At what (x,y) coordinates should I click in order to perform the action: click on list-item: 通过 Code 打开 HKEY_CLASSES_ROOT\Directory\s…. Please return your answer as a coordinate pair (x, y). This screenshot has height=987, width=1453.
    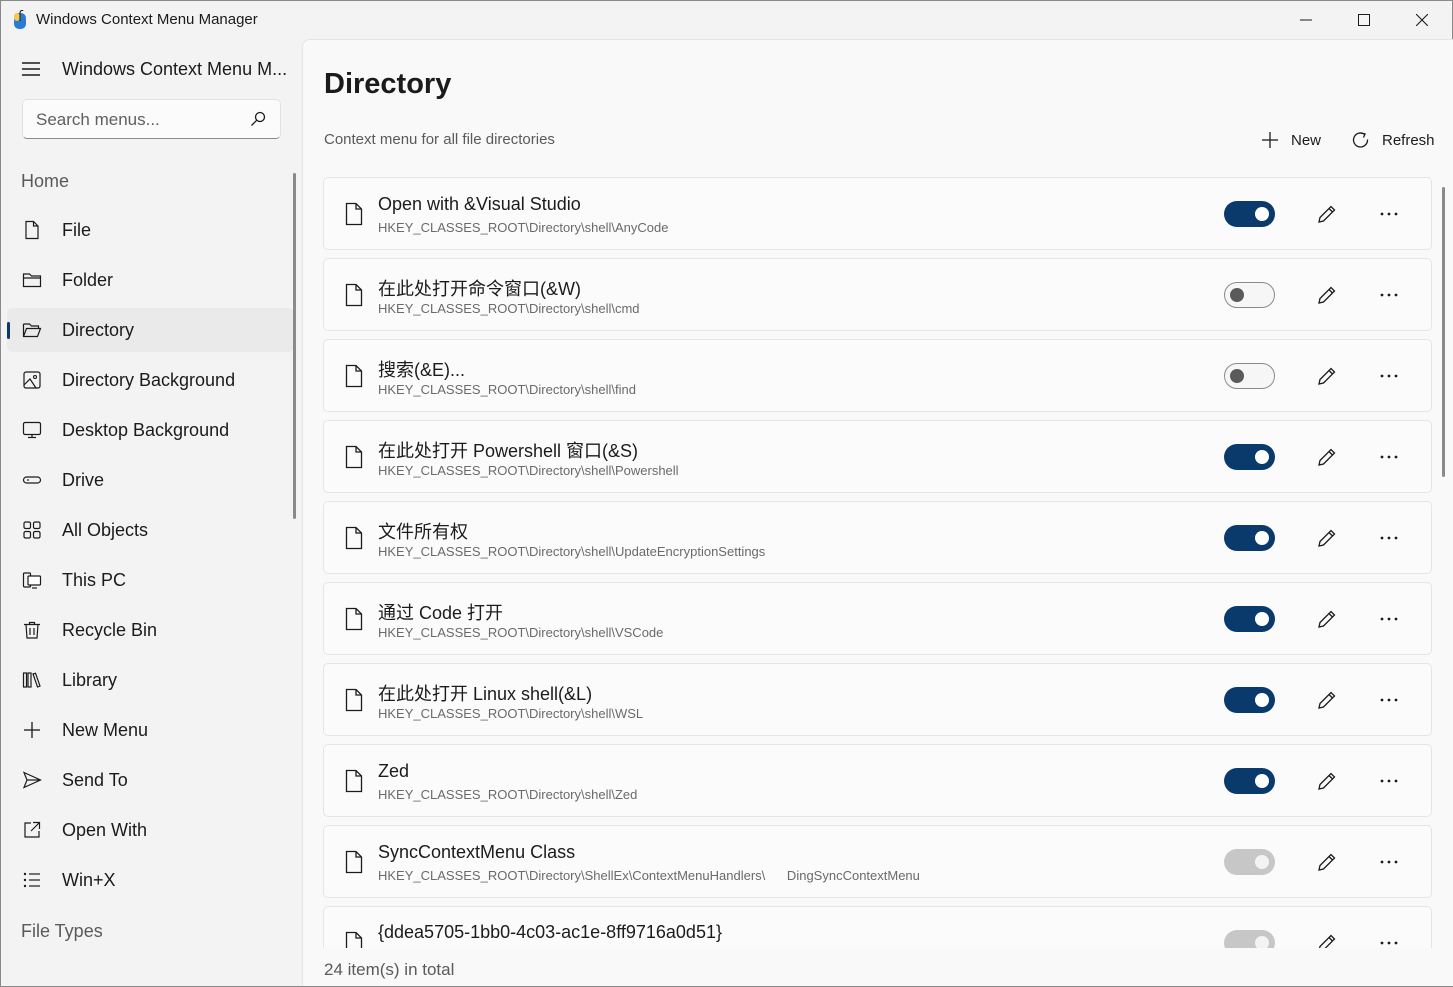
    Looking at the image, I should click on (877, 618).